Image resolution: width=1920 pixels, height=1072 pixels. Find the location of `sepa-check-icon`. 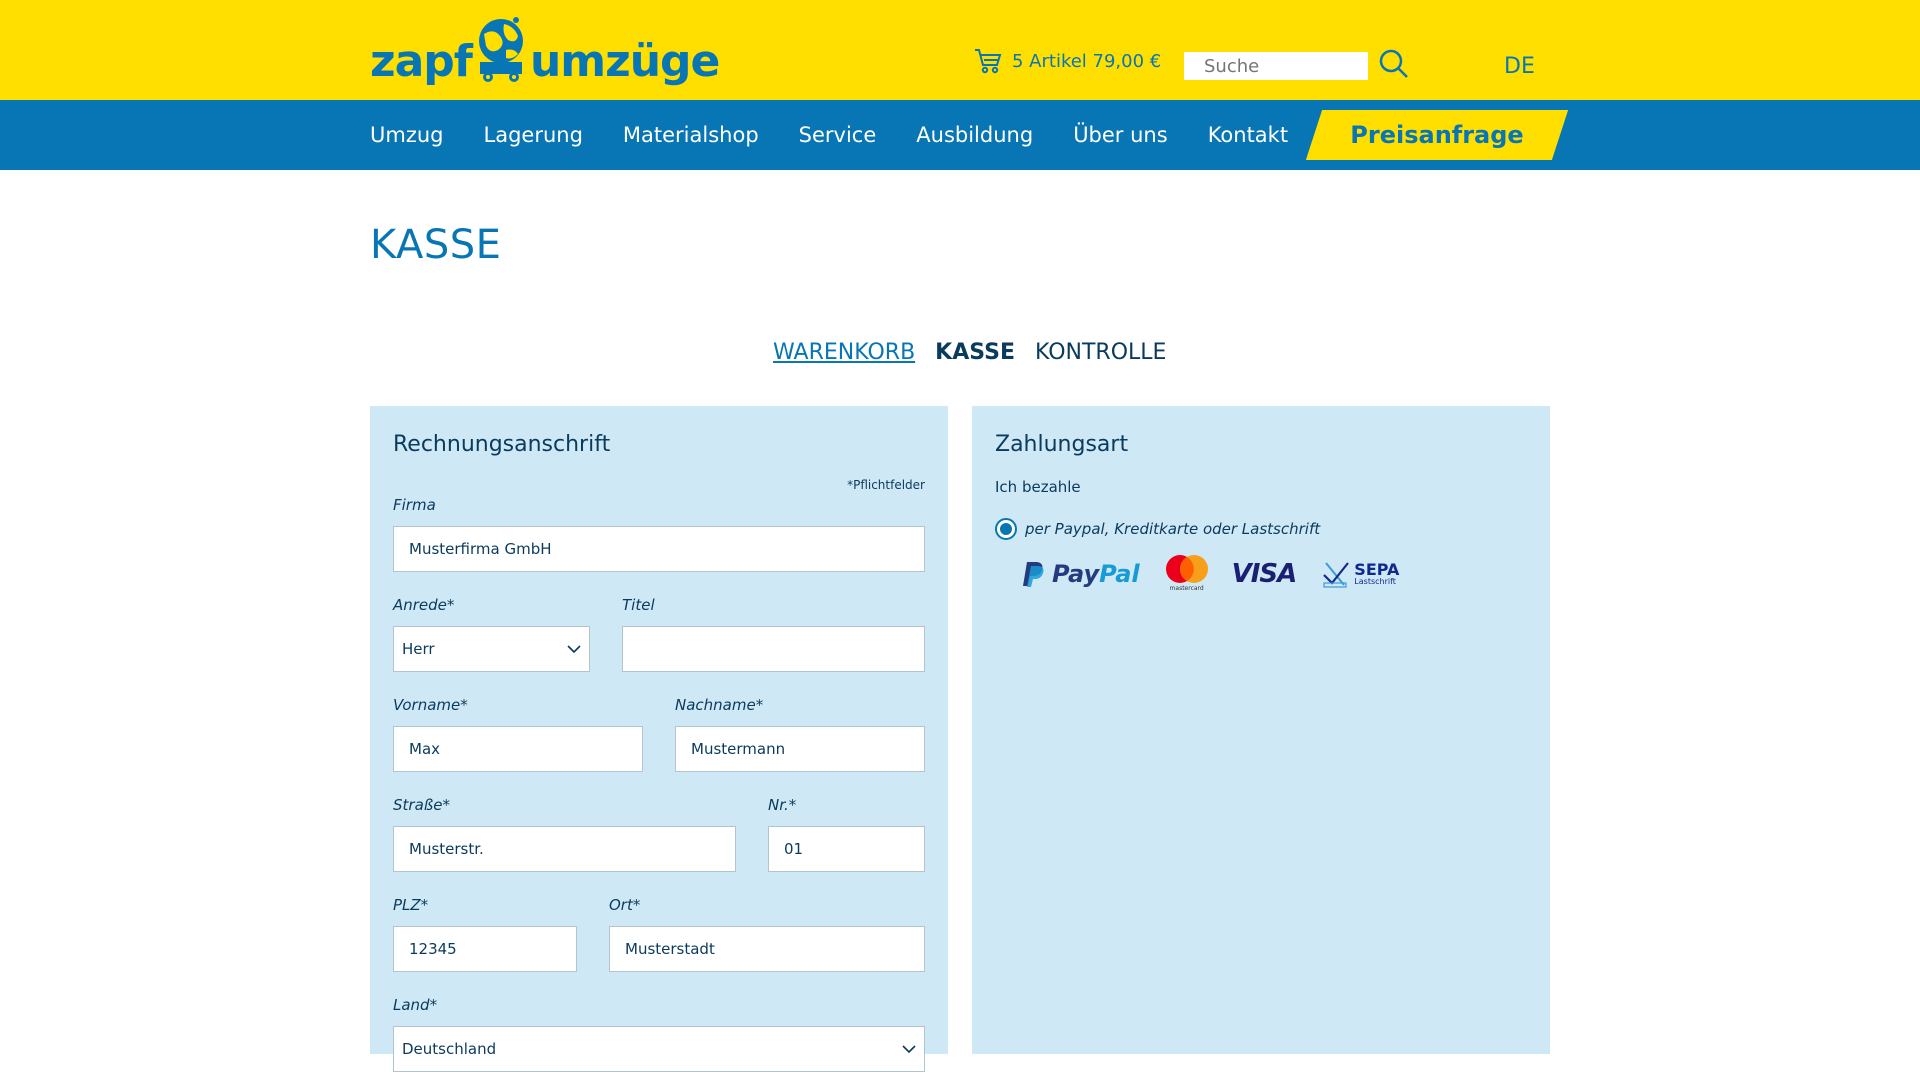

sepa-check-icon is located at coordinates (1336, 575).